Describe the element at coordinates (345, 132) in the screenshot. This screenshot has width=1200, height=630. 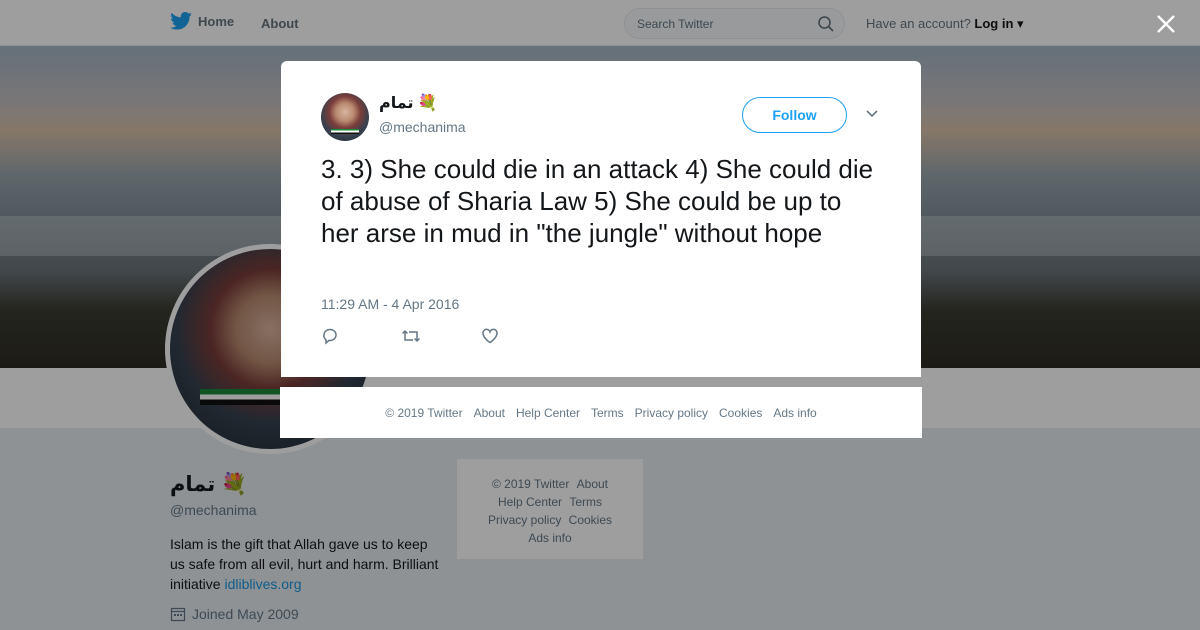
I see `flag-graphic` at that location.